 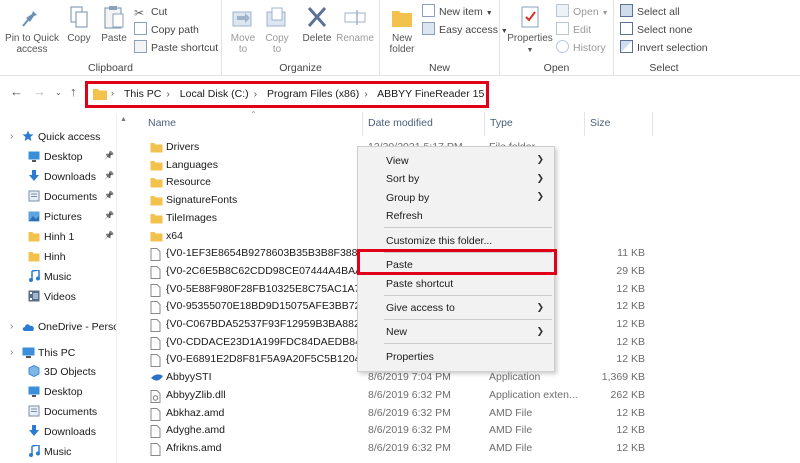 I want to click on nav-item: › Quick access, so click(x=55, y=137).